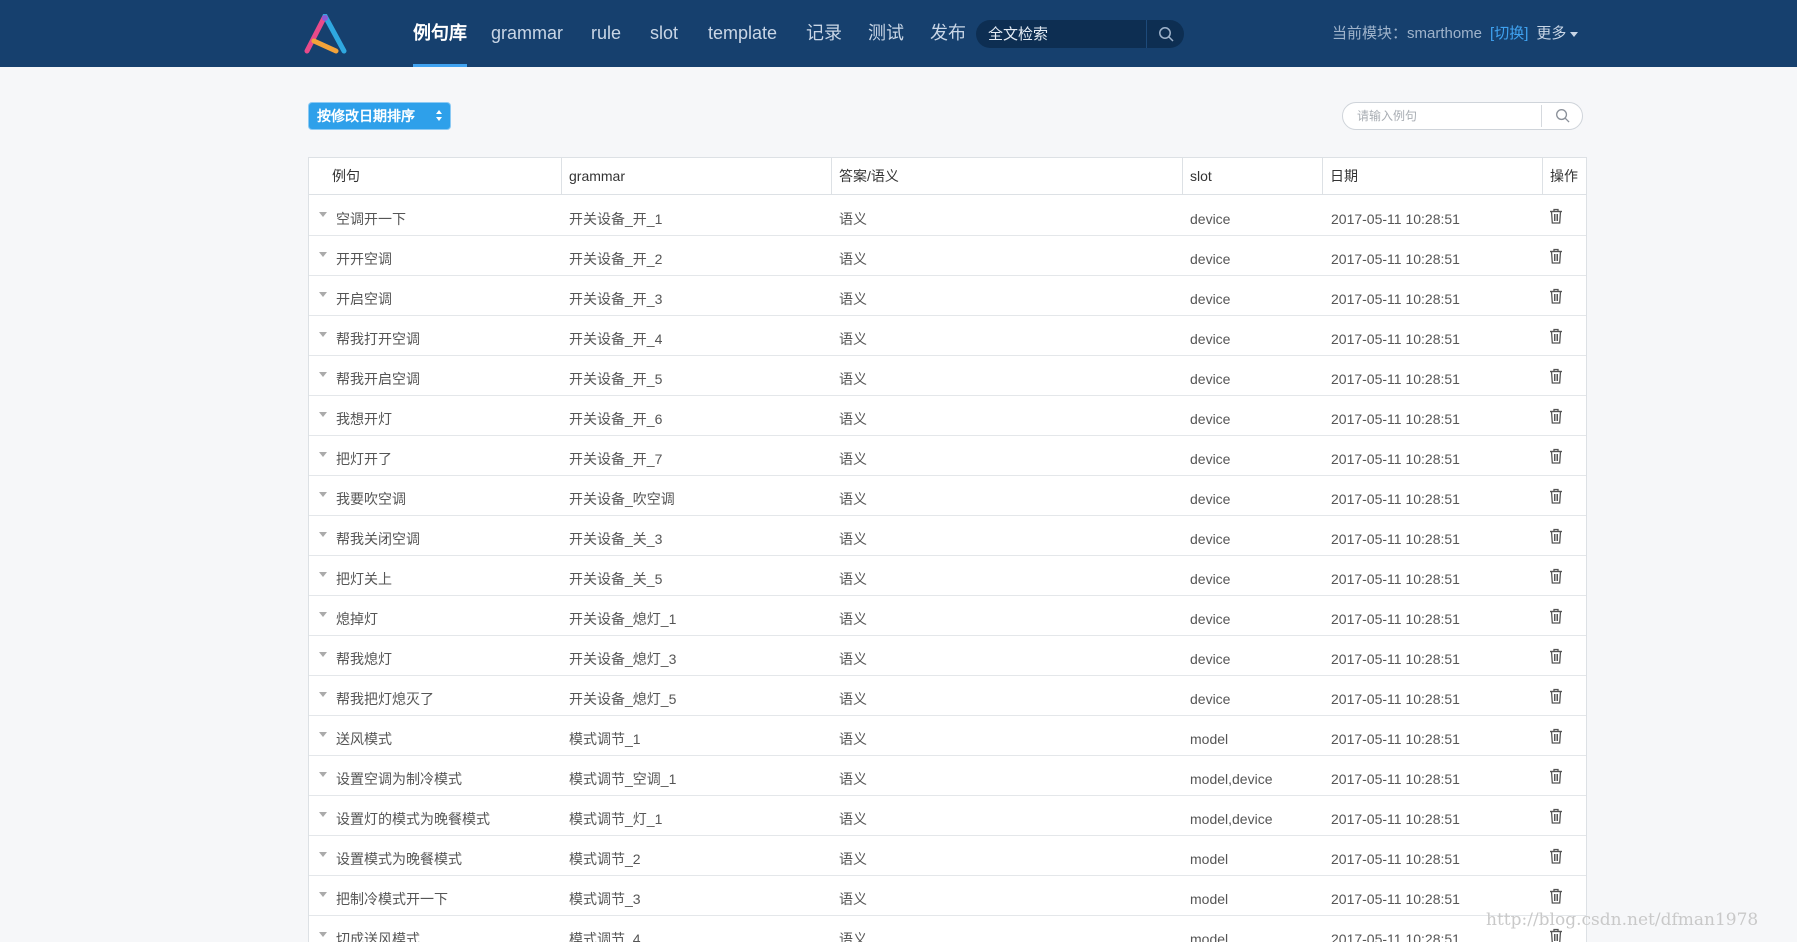  I want to click on sort-select: 按修改日期排序, so click(379, 116).